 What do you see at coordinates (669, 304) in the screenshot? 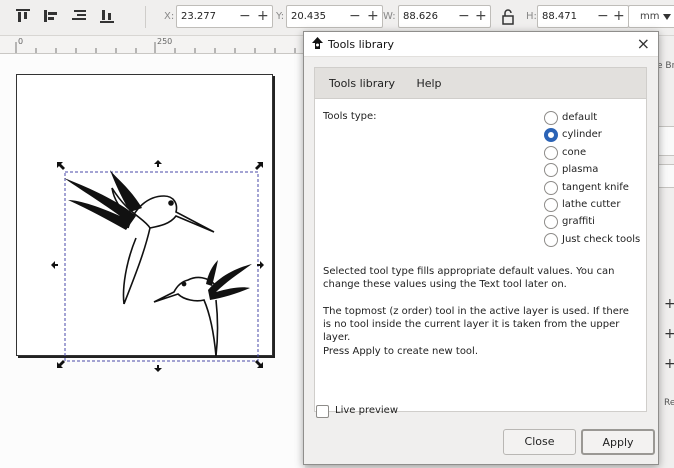
I see `docked-plus-1: +` at bounding box center [669, 304].